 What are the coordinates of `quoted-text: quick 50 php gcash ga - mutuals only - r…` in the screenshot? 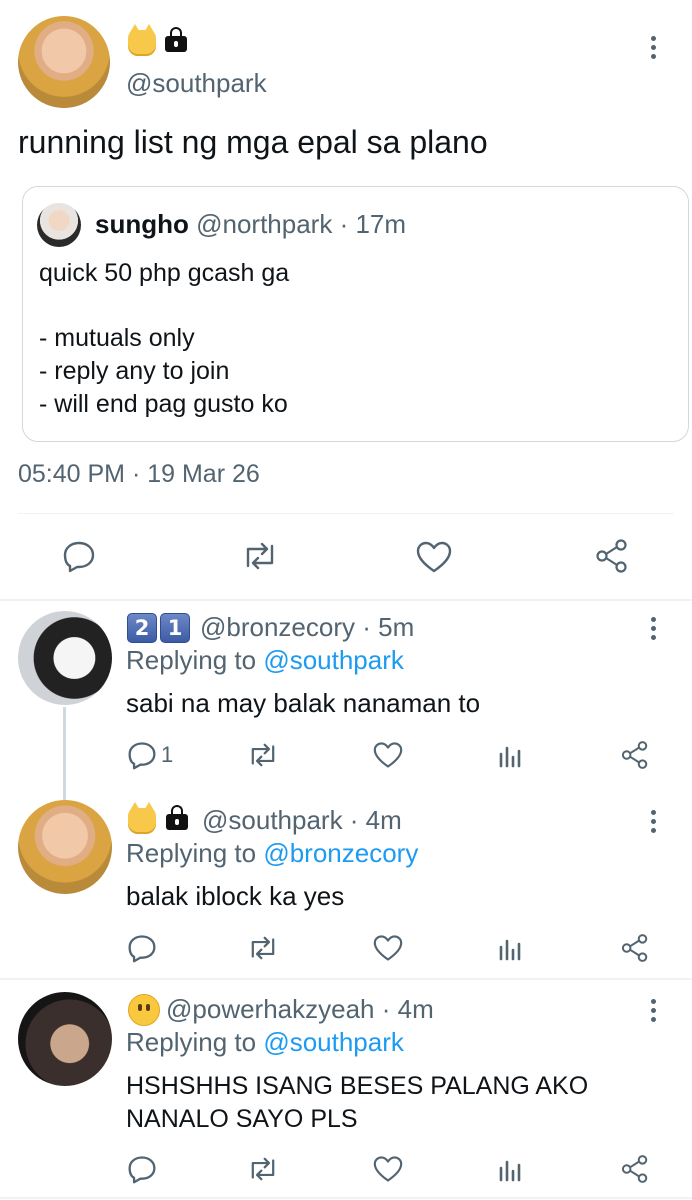 It's located at (164, 339).